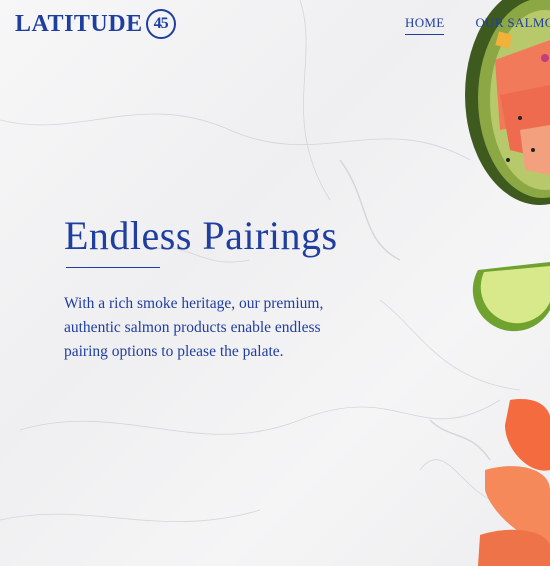  Describe the element at coordinates (275, 25) in the screenshot. I see `site-header: LATITUDE 45 HOME OUR SALMON` at that location.